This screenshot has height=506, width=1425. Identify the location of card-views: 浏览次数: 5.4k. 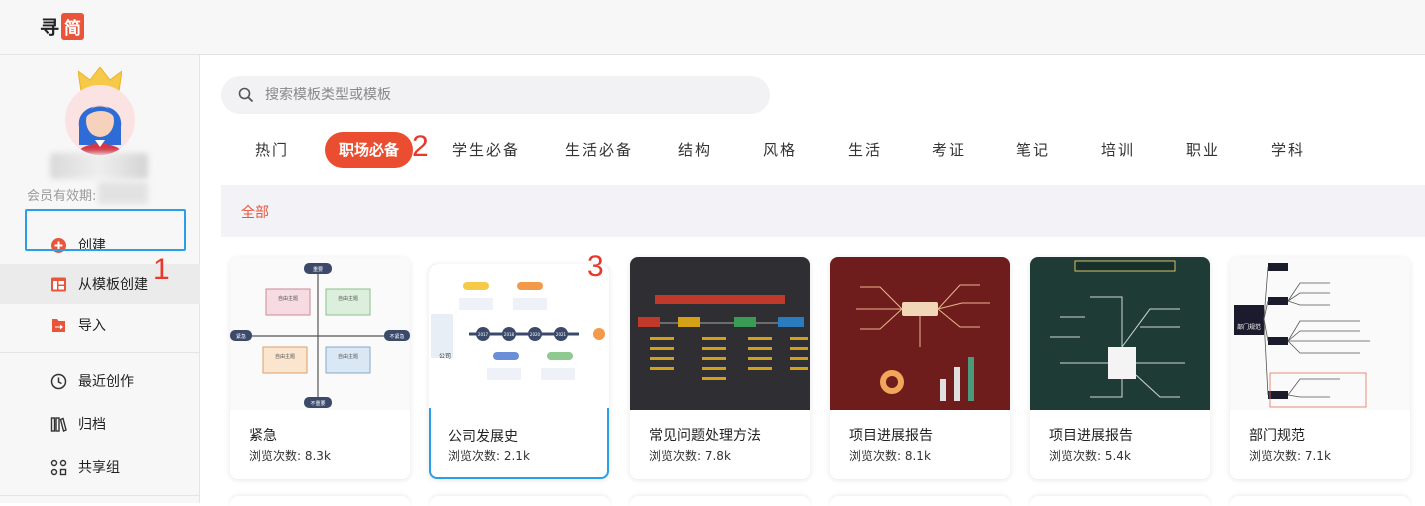
(1090, 456).